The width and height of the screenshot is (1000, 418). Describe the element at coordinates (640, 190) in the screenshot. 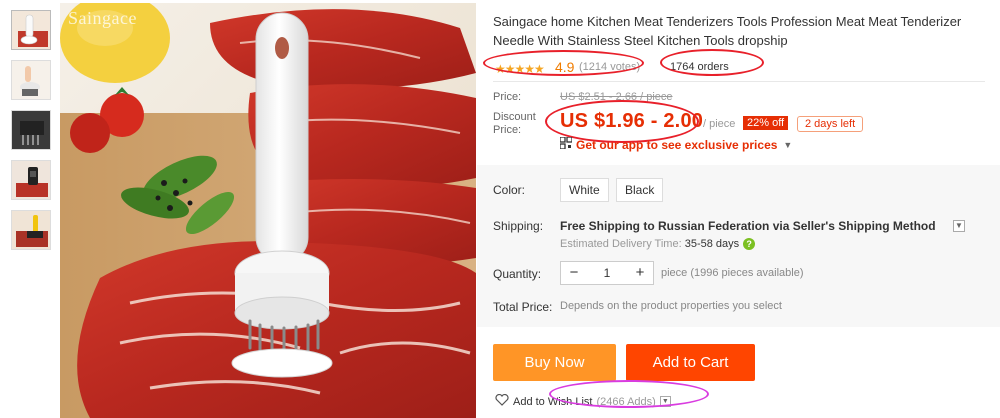

I see `color-option-black: Black` at that location.